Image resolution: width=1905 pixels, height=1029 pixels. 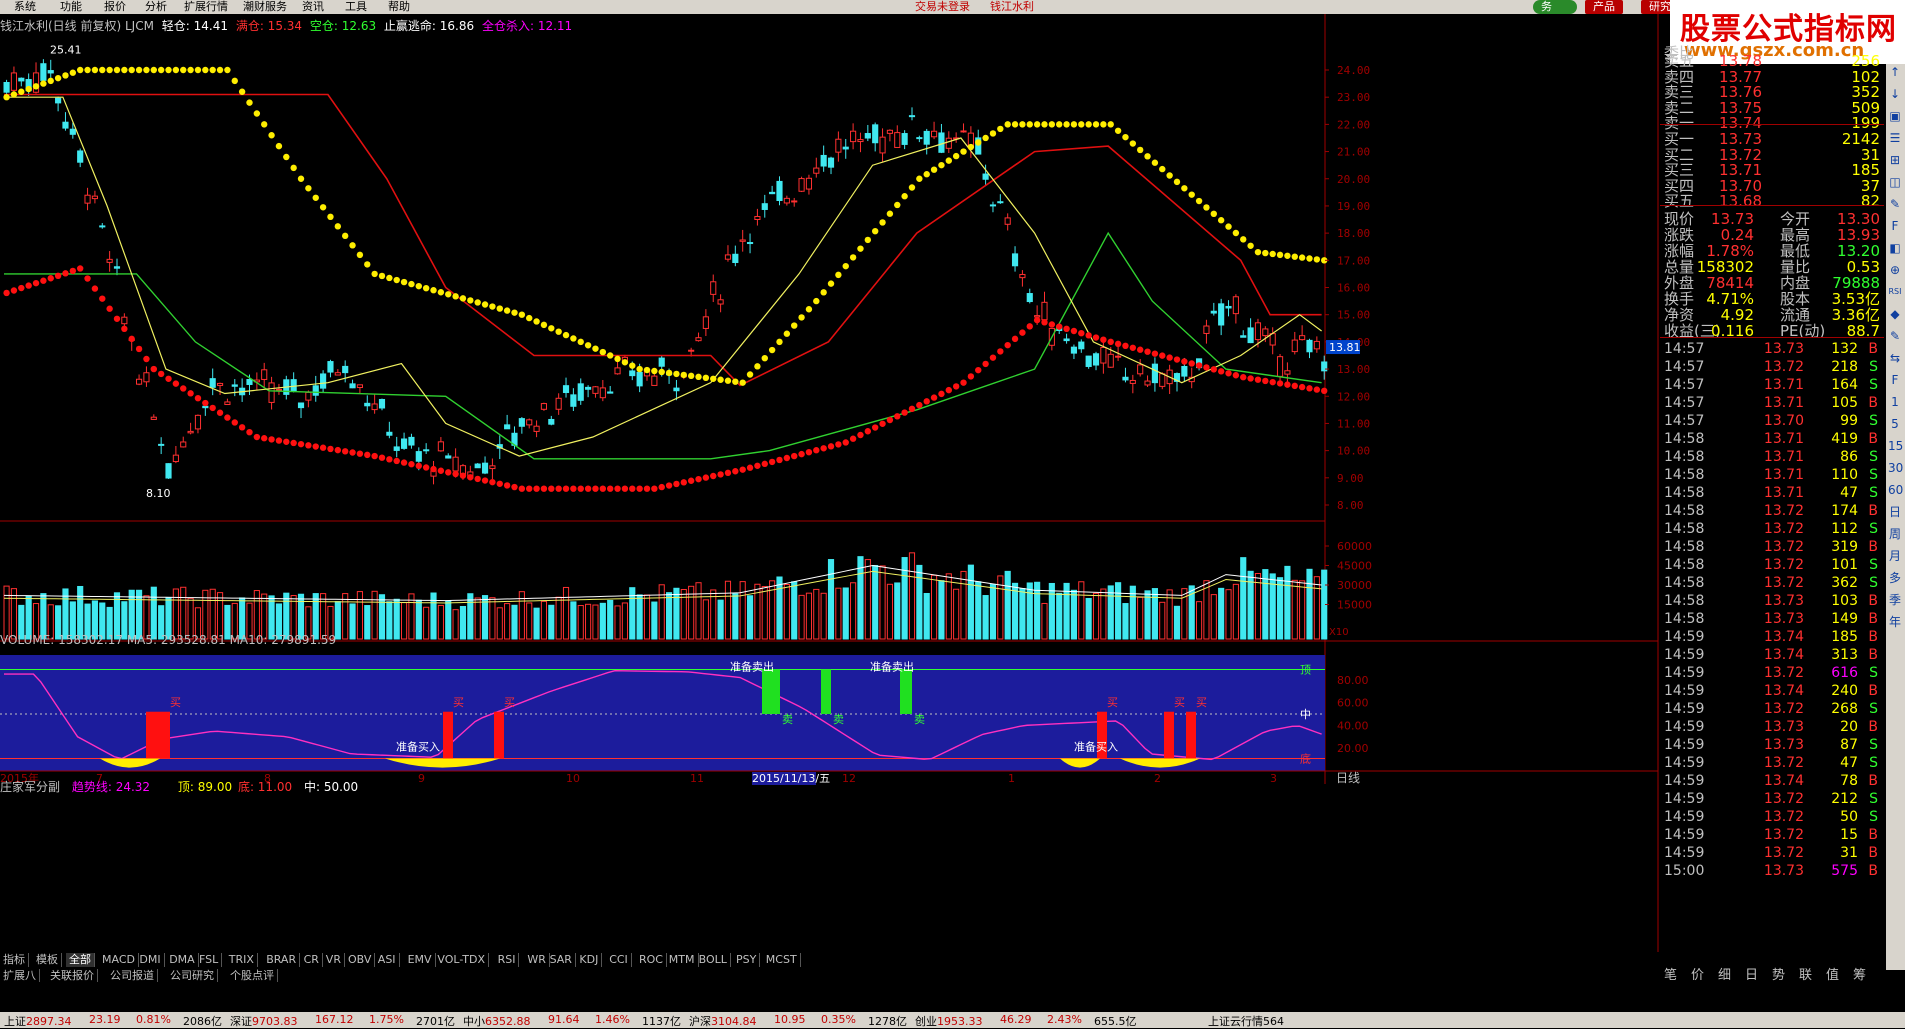 What do you see at coordinates (282, 960) in the screenshot?
I see `indicator-tab: BRAR` at bounding box center [282, 960].